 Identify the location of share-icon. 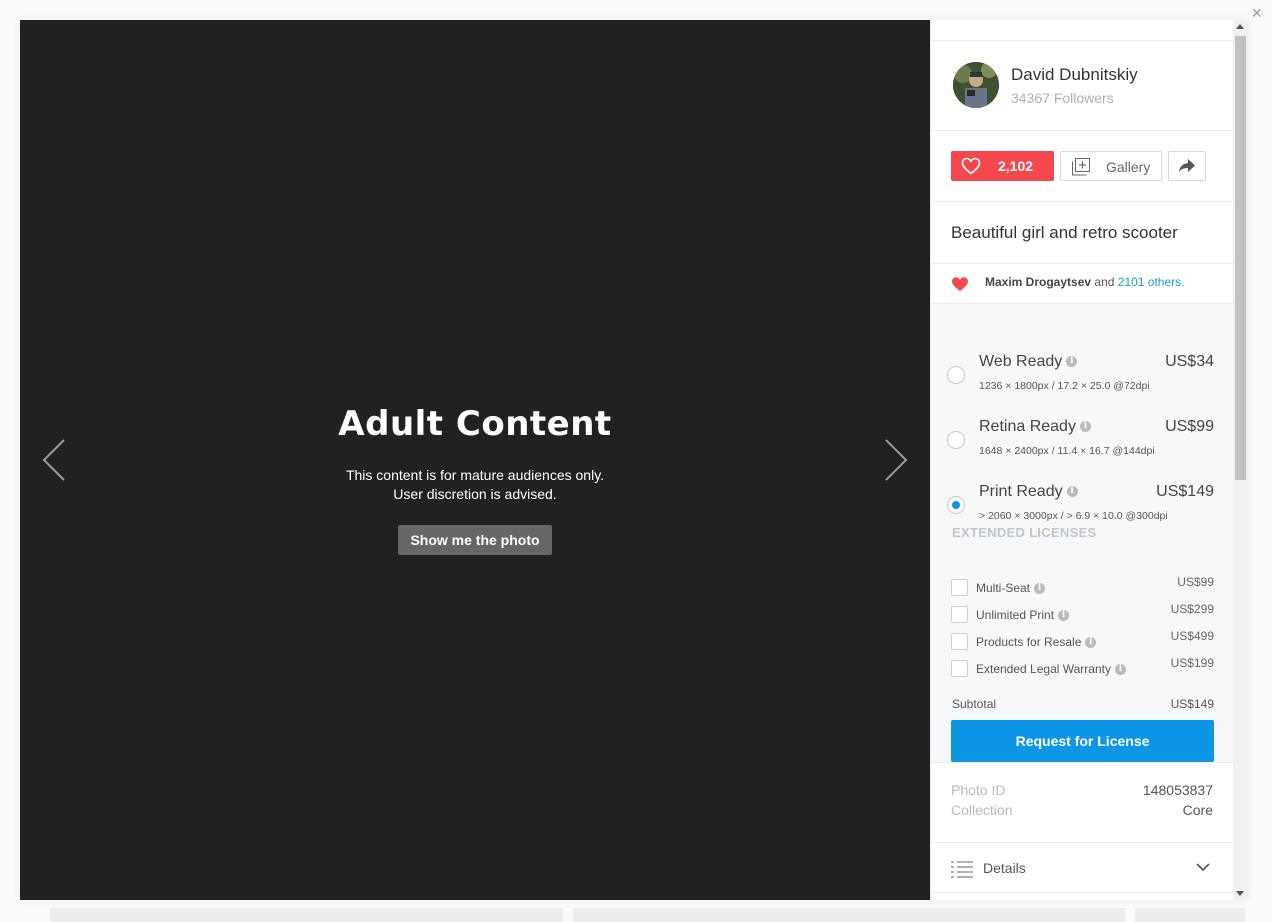
(1187, 165).